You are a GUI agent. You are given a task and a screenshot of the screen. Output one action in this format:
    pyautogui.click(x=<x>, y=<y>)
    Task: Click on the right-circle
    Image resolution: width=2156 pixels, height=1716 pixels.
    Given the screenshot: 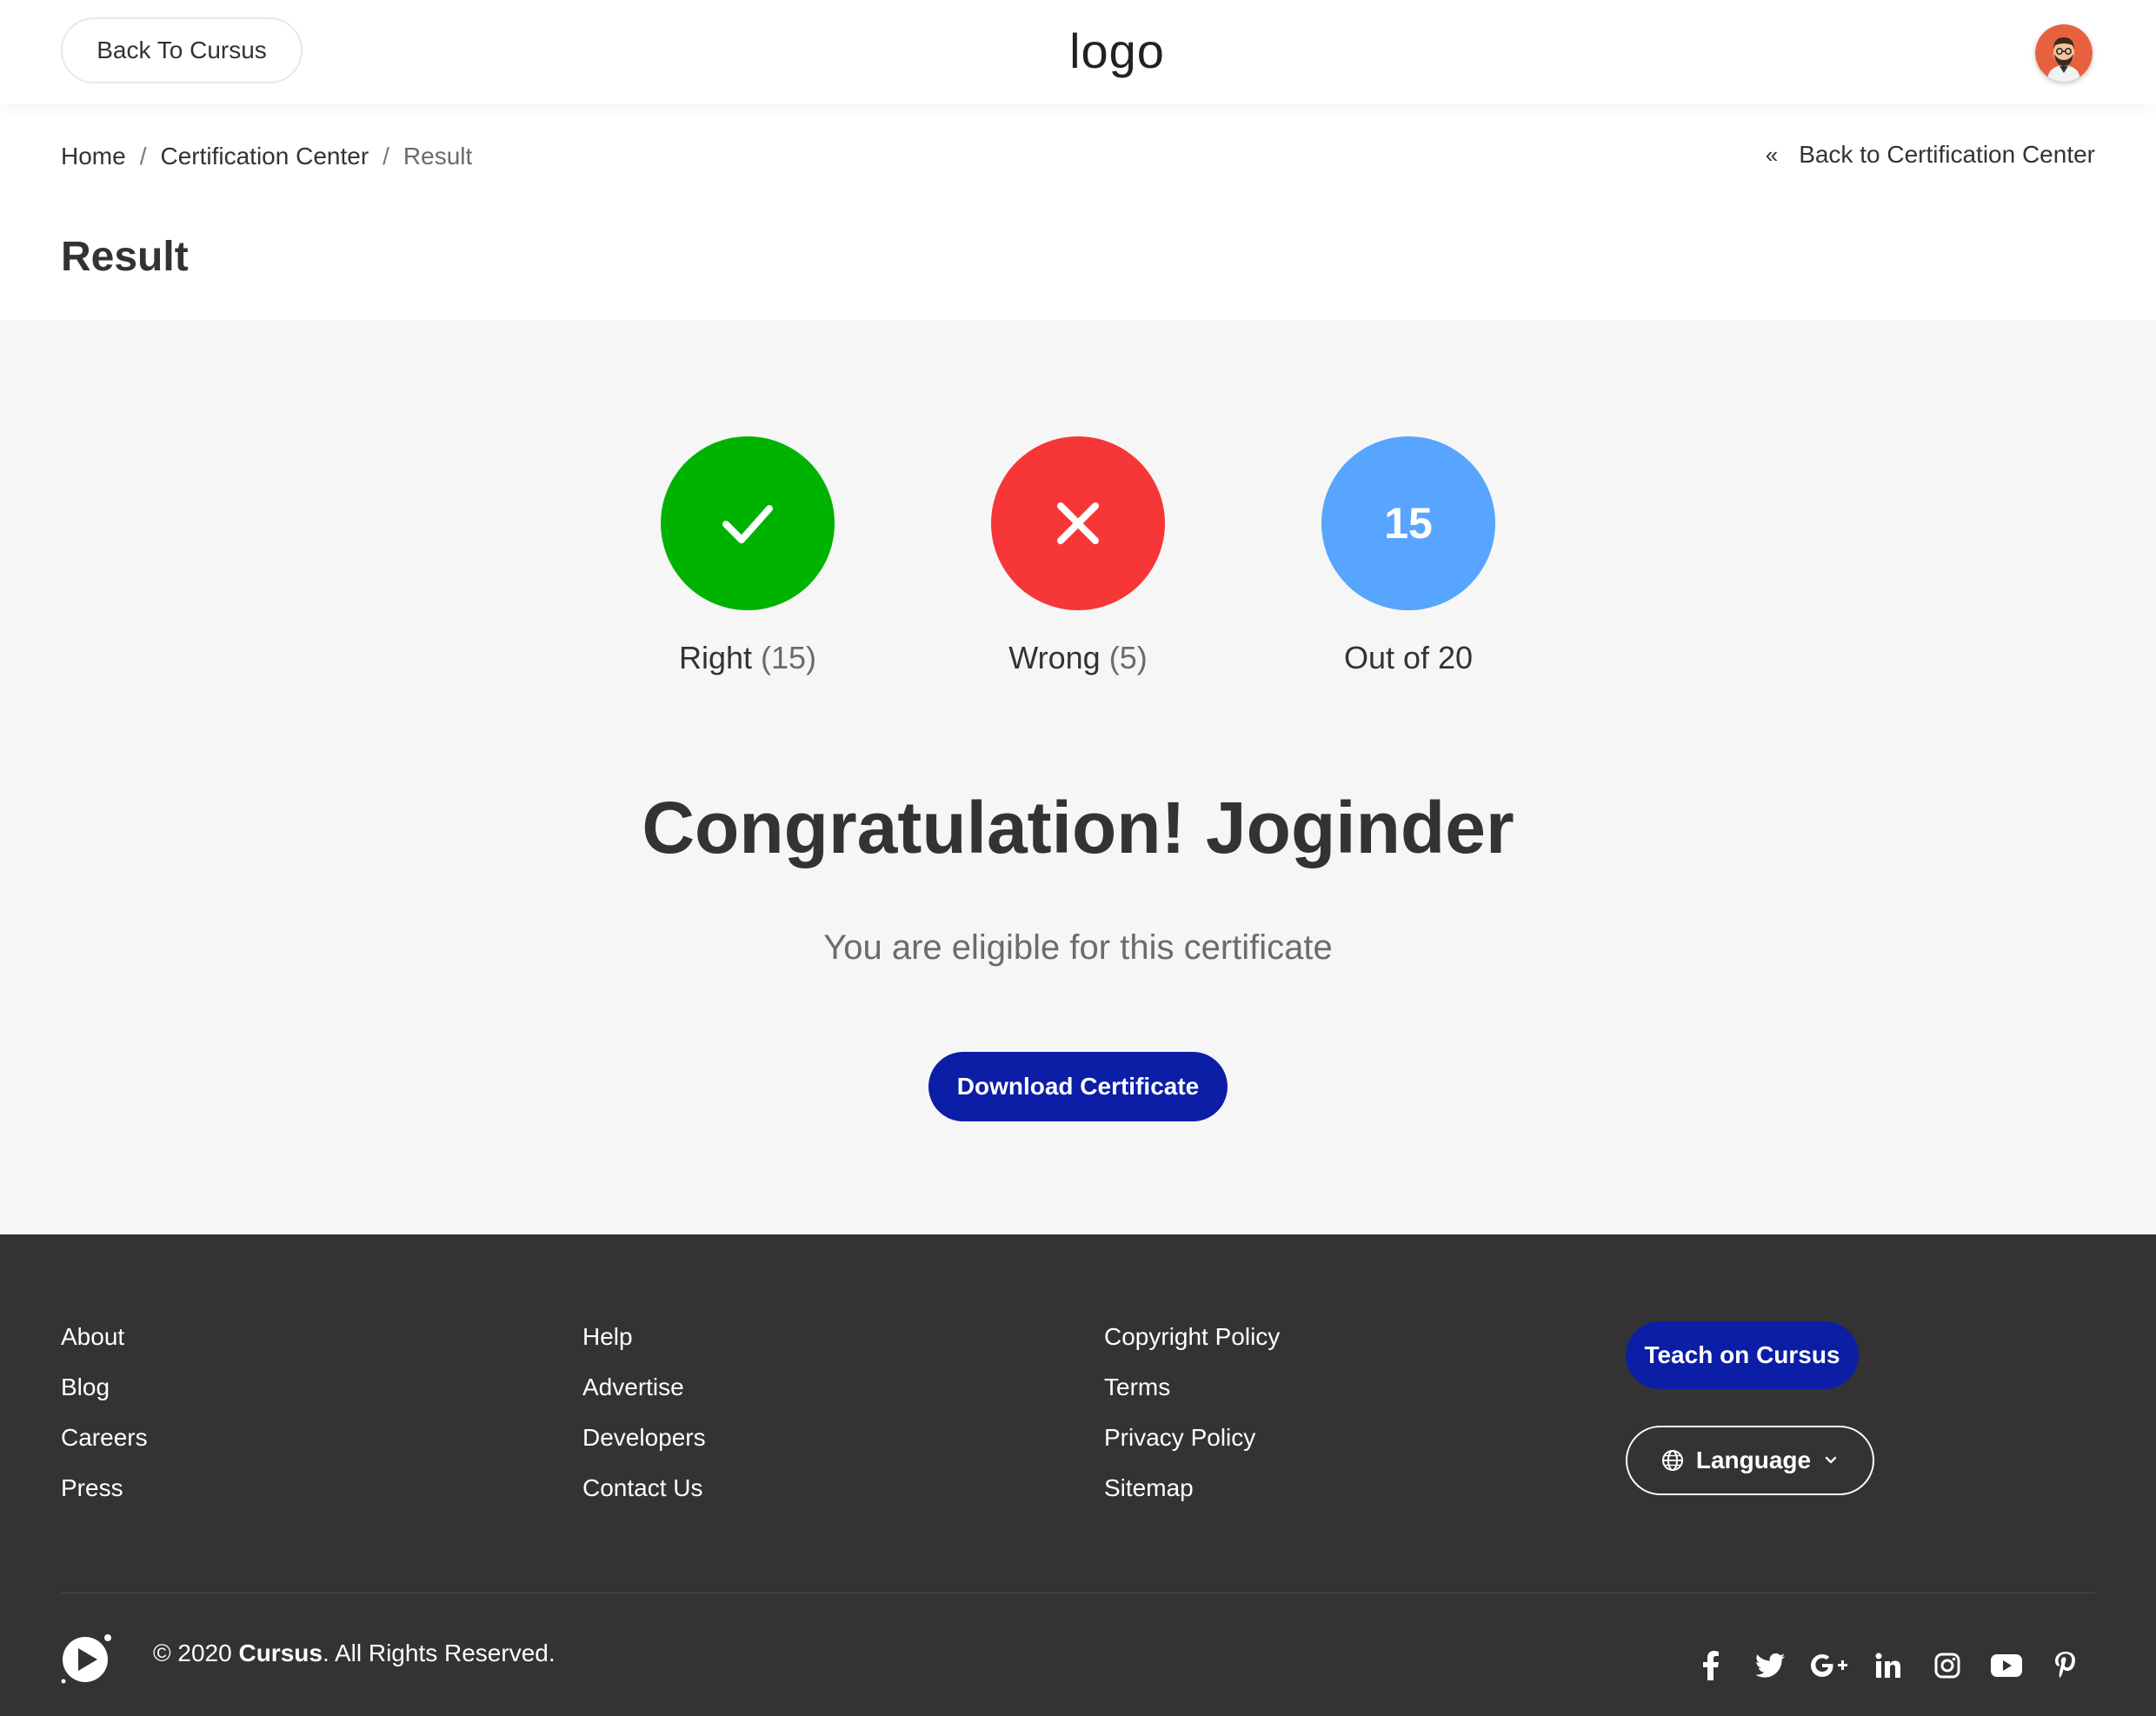 What is the action you would take?
    pyautogui.click(x=748, y=523)
    